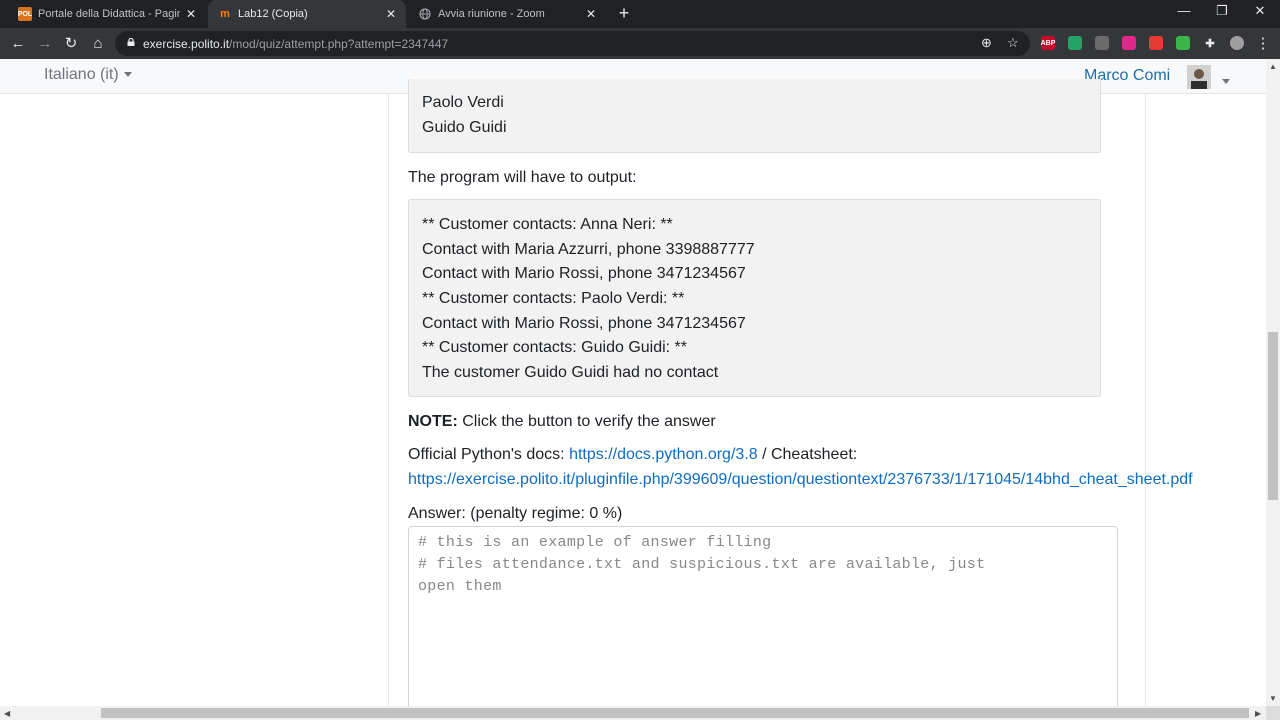 The width and height of the screenshot is (1280, 720). Describe the element at coordinates (986, 43) in the screenshot. I see `zoom-magnifier-icon: ⊕` at that location.